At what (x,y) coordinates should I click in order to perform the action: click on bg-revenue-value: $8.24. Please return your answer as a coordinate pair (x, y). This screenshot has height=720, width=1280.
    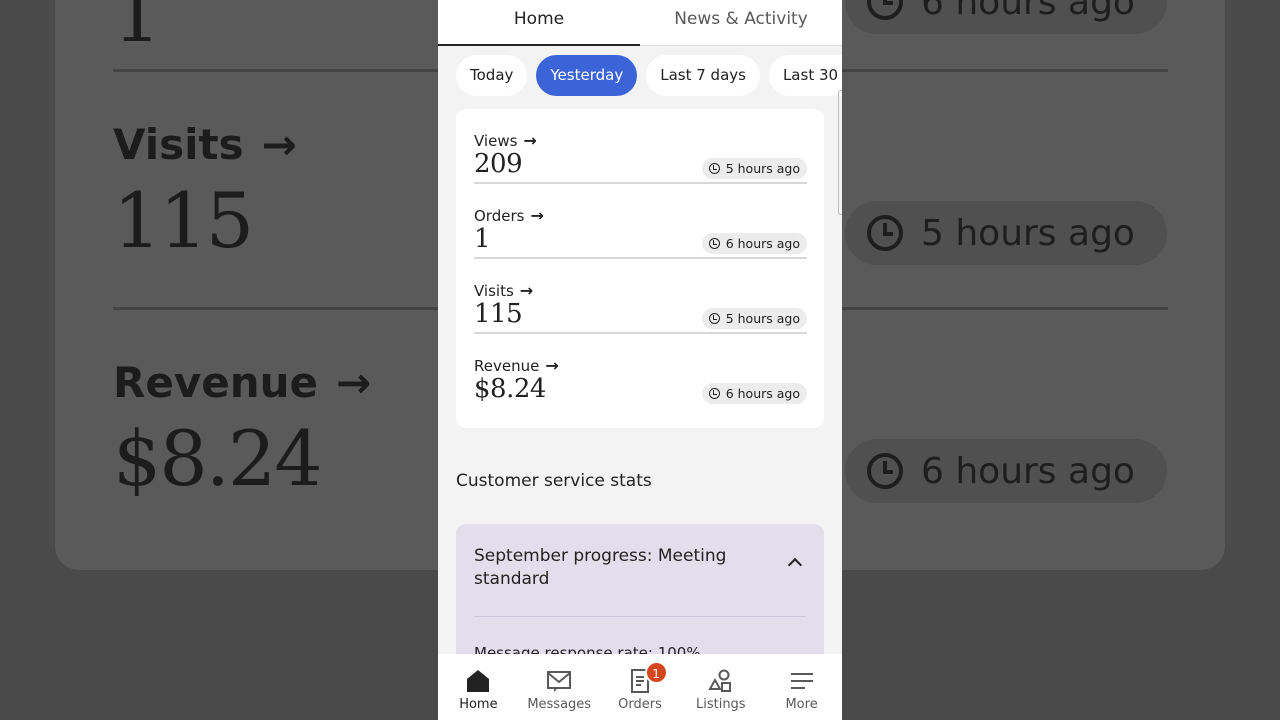
    Looking at the image, I should click on (218, 458).